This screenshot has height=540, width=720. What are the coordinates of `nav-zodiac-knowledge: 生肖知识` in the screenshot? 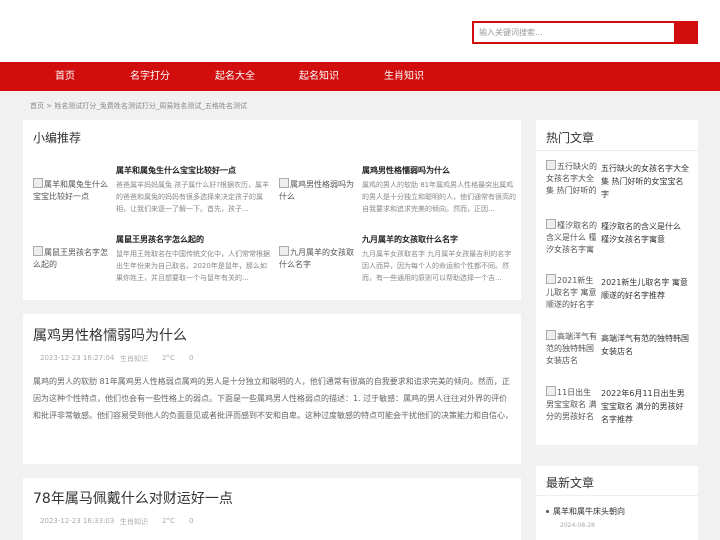 It's located at (404, 76).